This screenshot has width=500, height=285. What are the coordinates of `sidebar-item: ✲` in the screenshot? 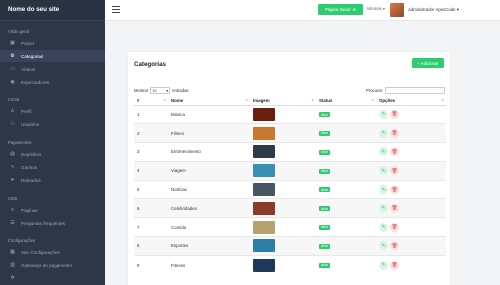 It's located at (52, 278).